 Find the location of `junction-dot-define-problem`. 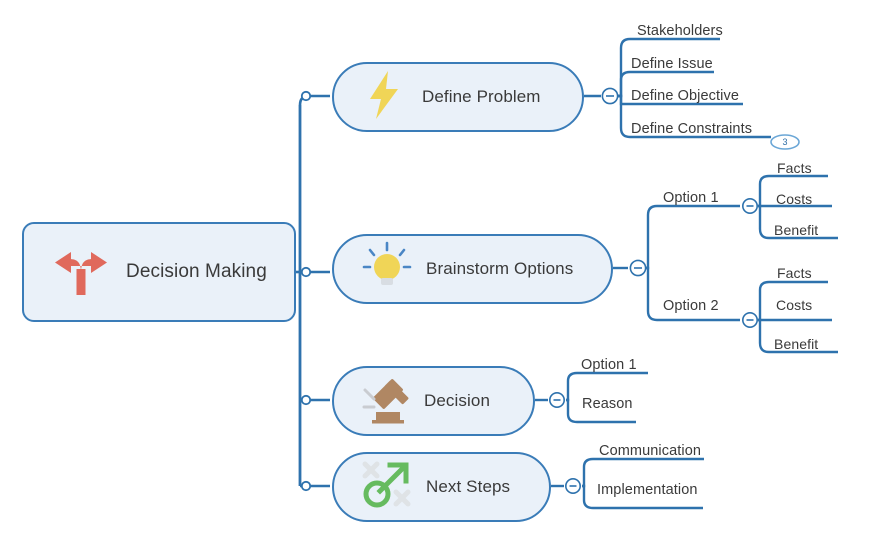

junction-dot-define-problem is located at coordinates (306, 96).